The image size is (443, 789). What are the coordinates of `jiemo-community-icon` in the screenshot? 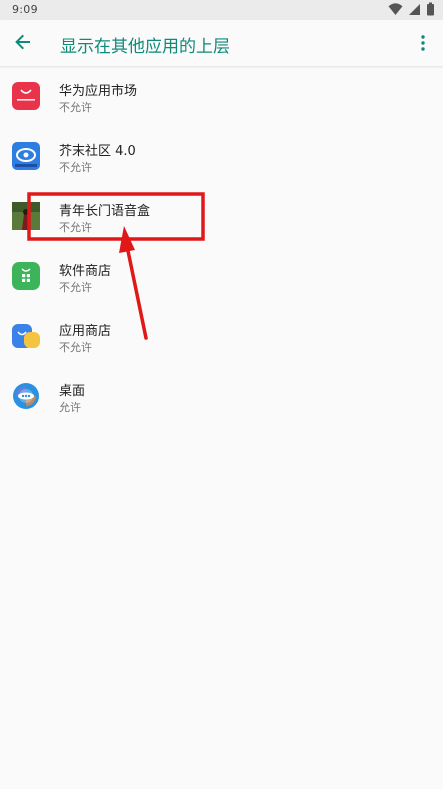 It's located at (26, 156).